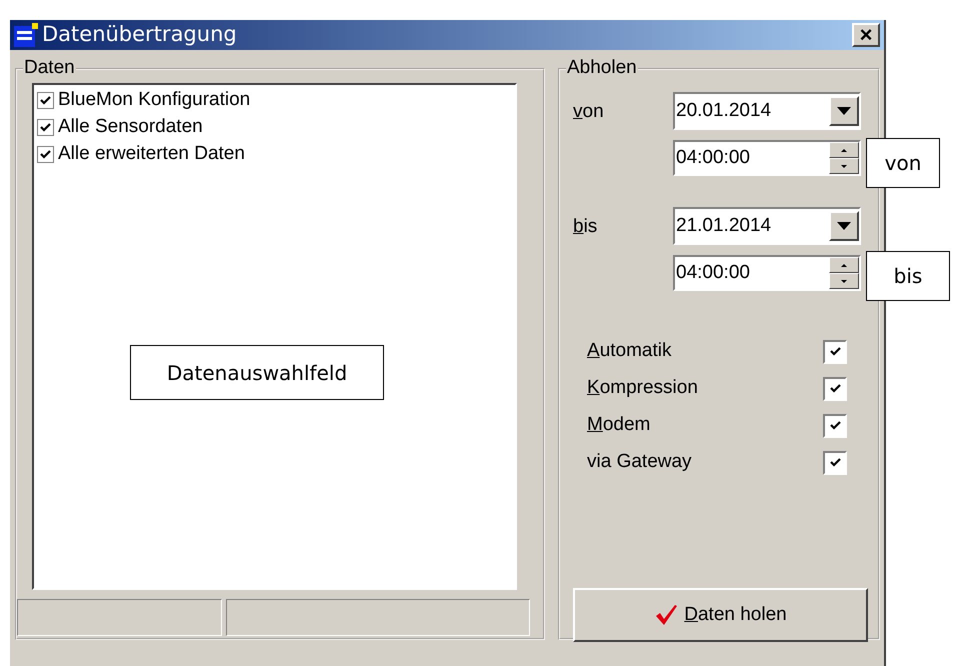  Describe the element at coordinates (767, 111) in the screenshot. I see `date-dropdown: 20.01.2014` at that location.